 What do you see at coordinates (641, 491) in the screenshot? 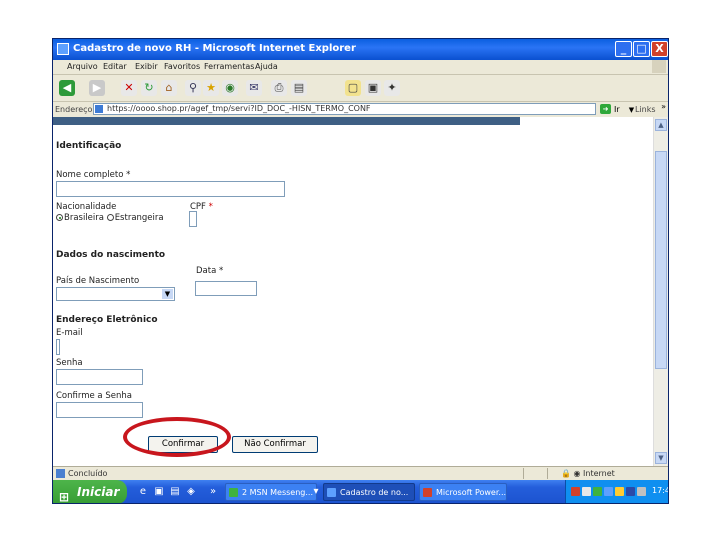
I see `volume-icon` at bounding box center [641, 491].